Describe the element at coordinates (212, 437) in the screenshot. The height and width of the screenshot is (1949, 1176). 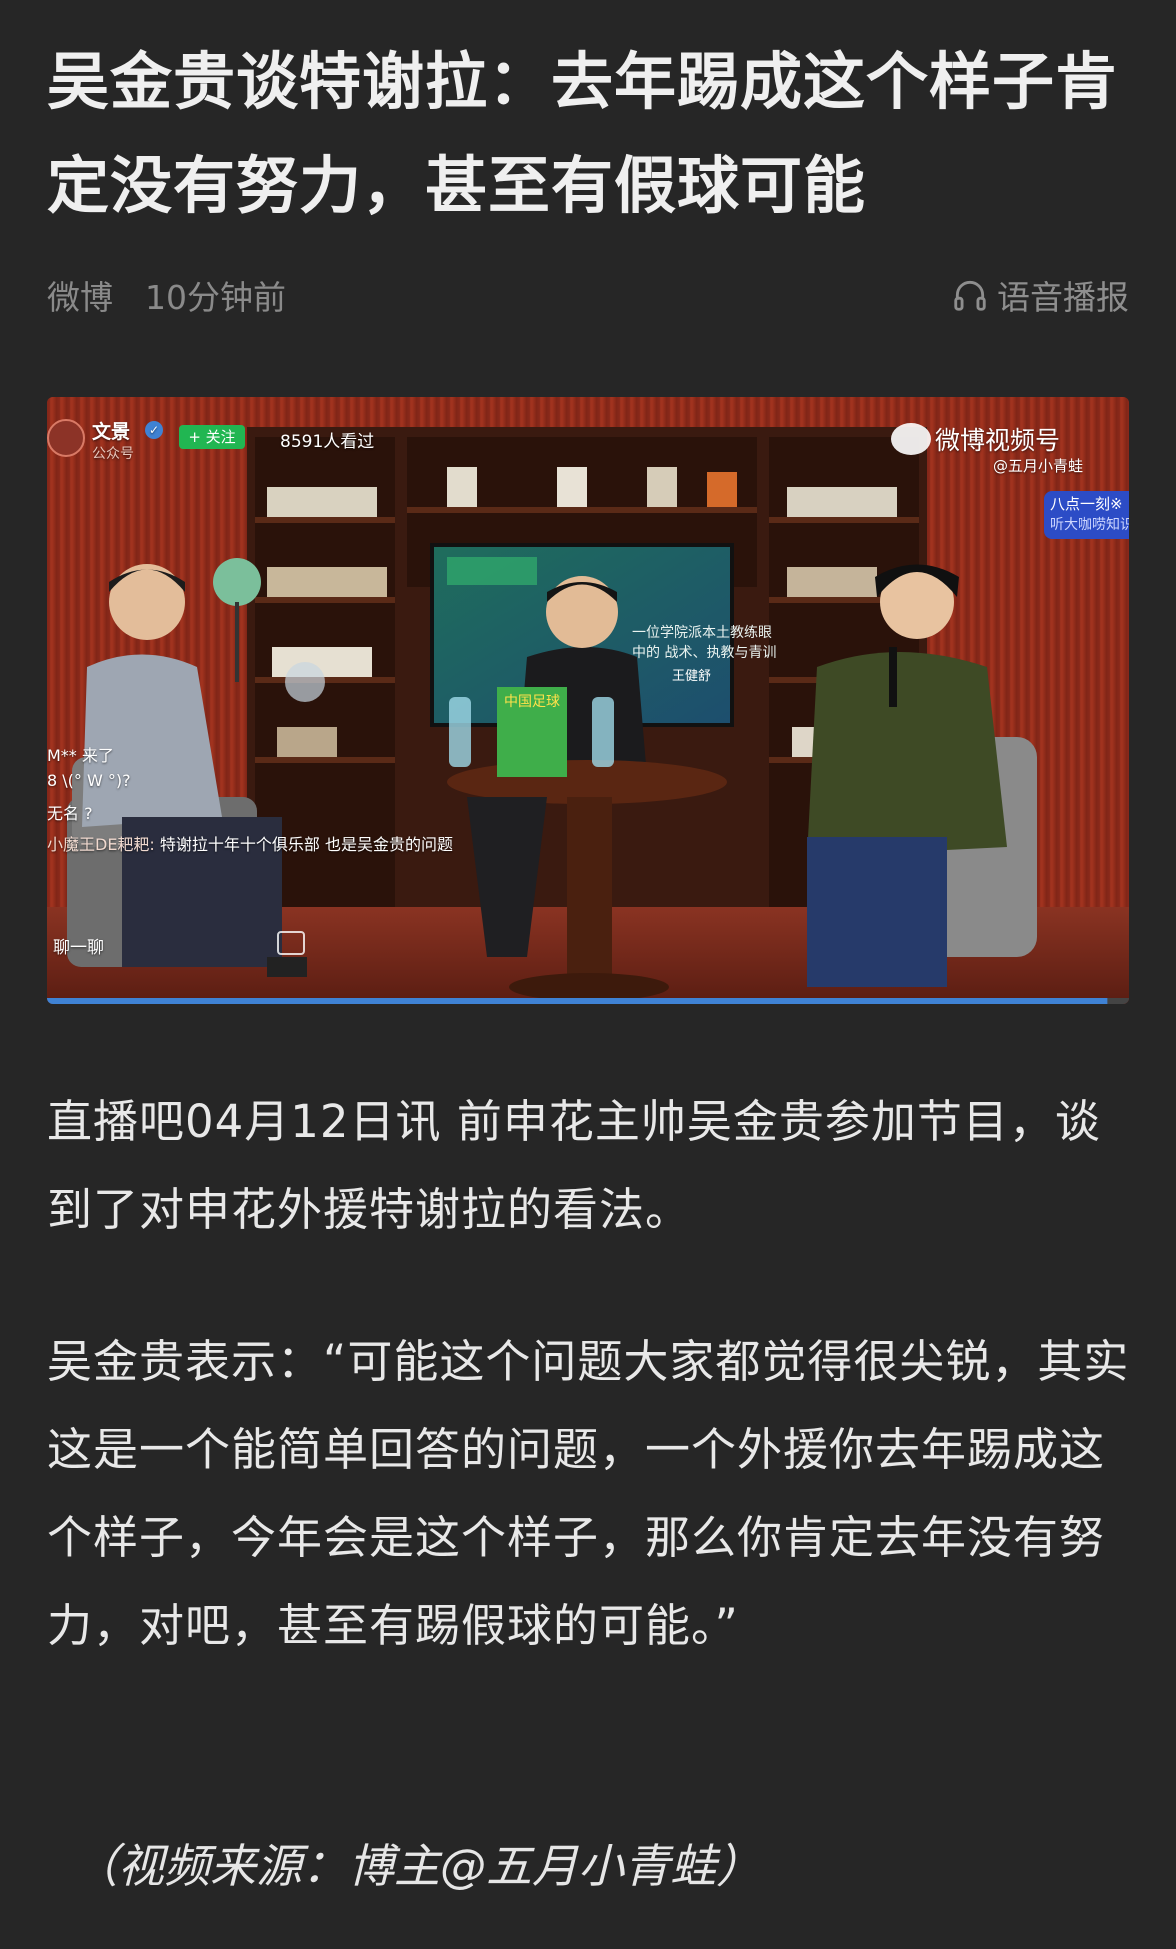
I see `follow-button: + 关注` at that location.